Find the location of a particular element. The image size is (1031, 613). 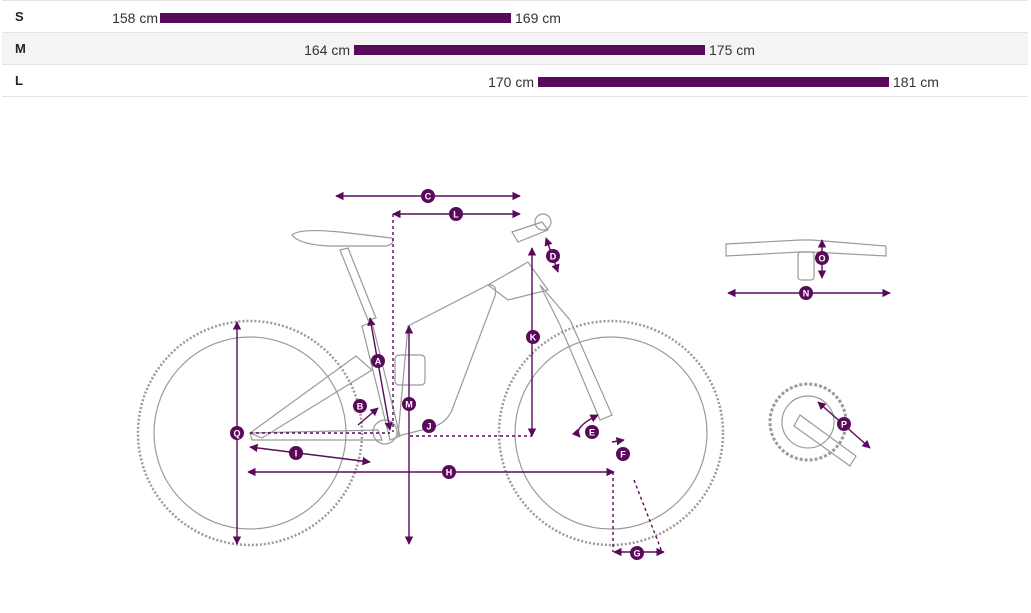

badge-a: A is located at coordinates (378, 361).